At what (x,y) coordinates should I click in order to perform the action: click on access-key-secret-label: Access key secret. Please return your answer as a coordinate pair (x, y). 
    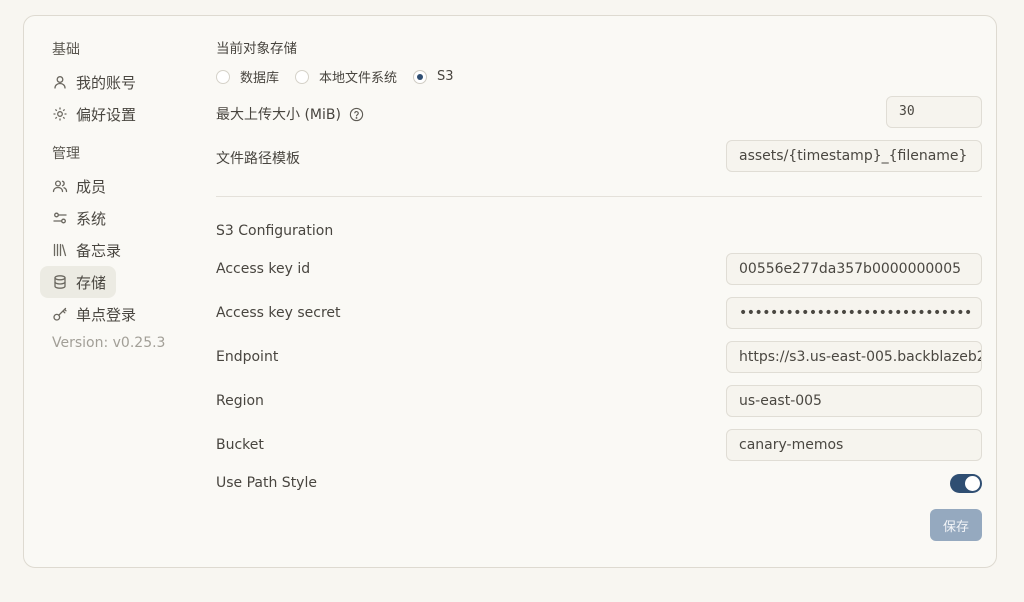
    Looking at the image, I should click on (278, 313).